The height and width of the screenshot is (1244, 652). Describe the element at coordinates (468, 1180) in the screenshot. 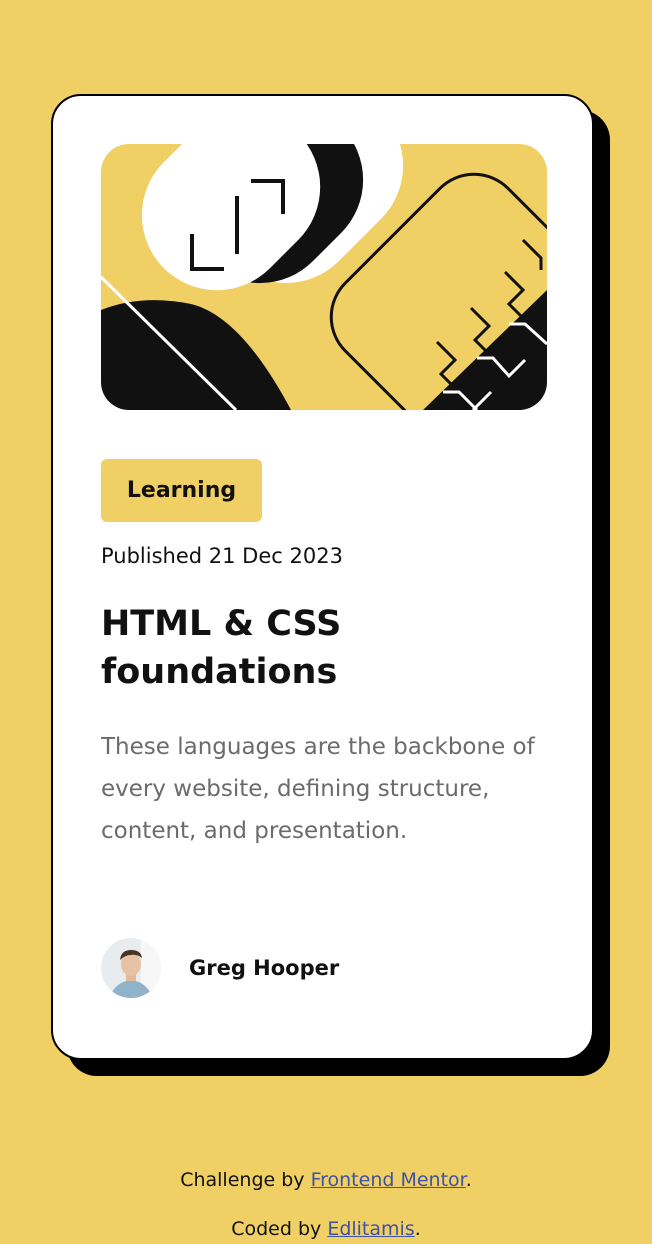

I see `challenge-suffix: .` at that location.